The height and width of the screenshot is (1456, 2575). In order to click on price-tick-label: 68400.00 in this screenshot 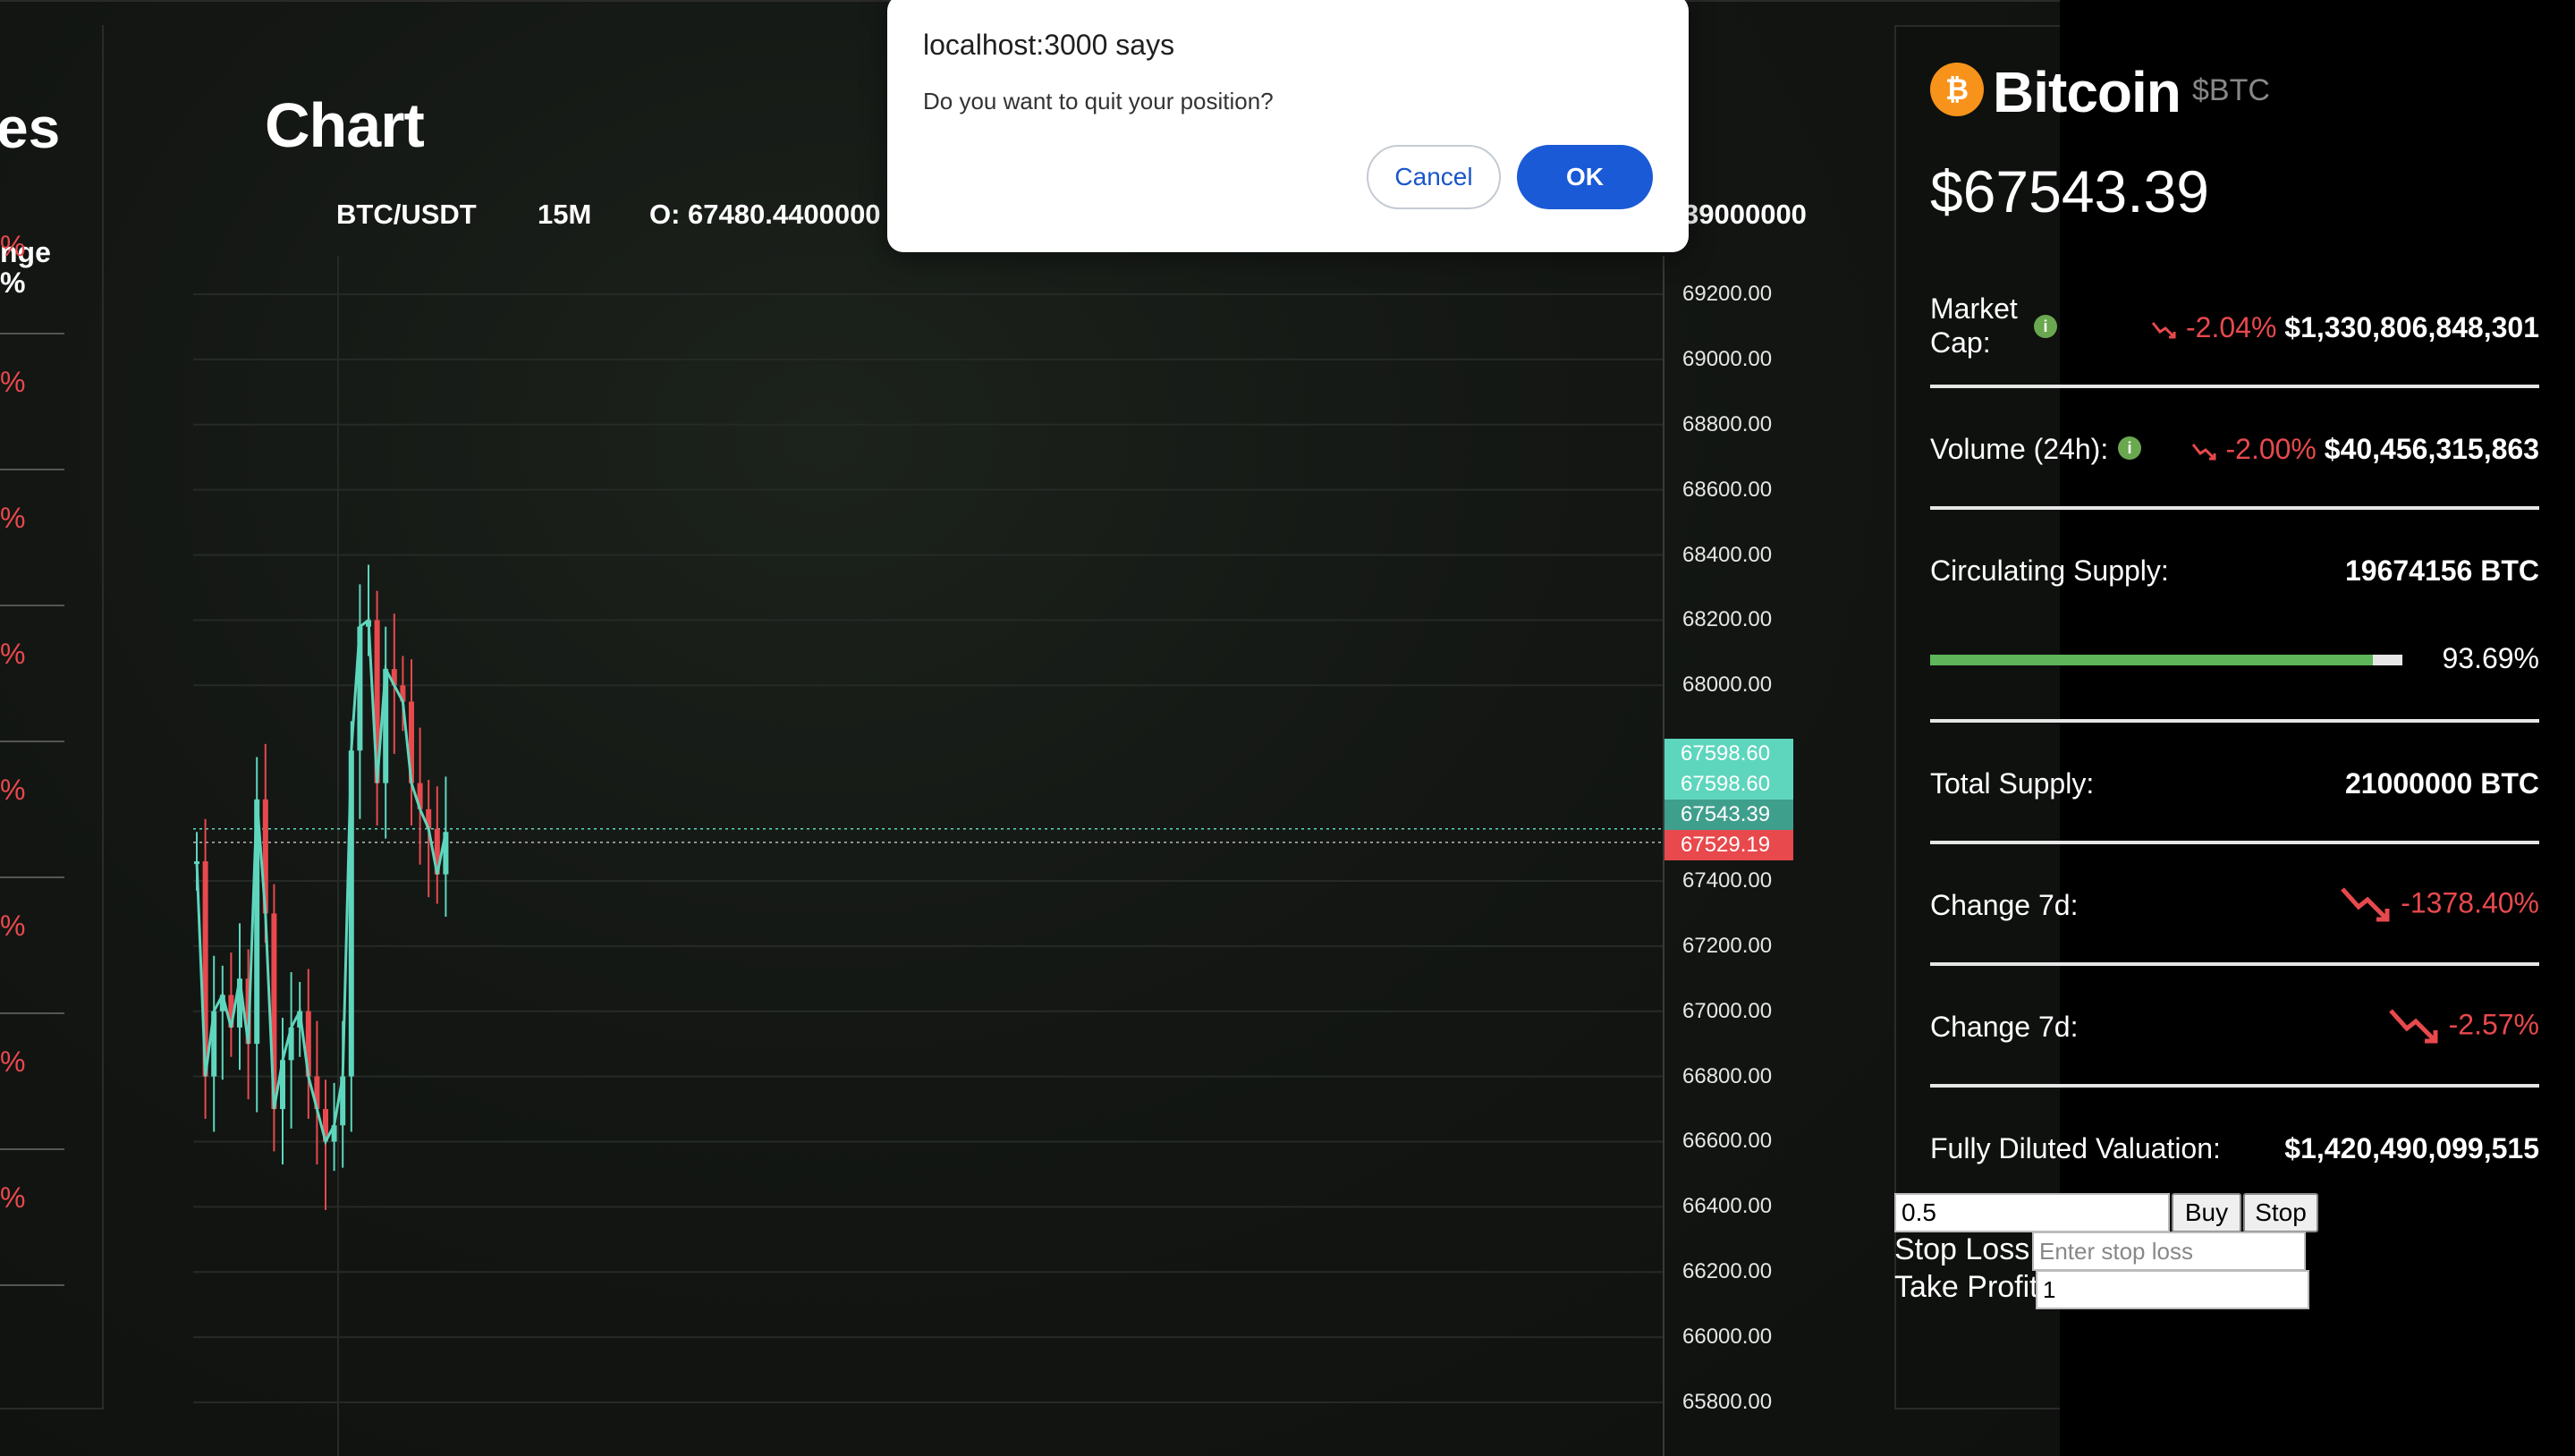, I will do `click(1727, 554)`.